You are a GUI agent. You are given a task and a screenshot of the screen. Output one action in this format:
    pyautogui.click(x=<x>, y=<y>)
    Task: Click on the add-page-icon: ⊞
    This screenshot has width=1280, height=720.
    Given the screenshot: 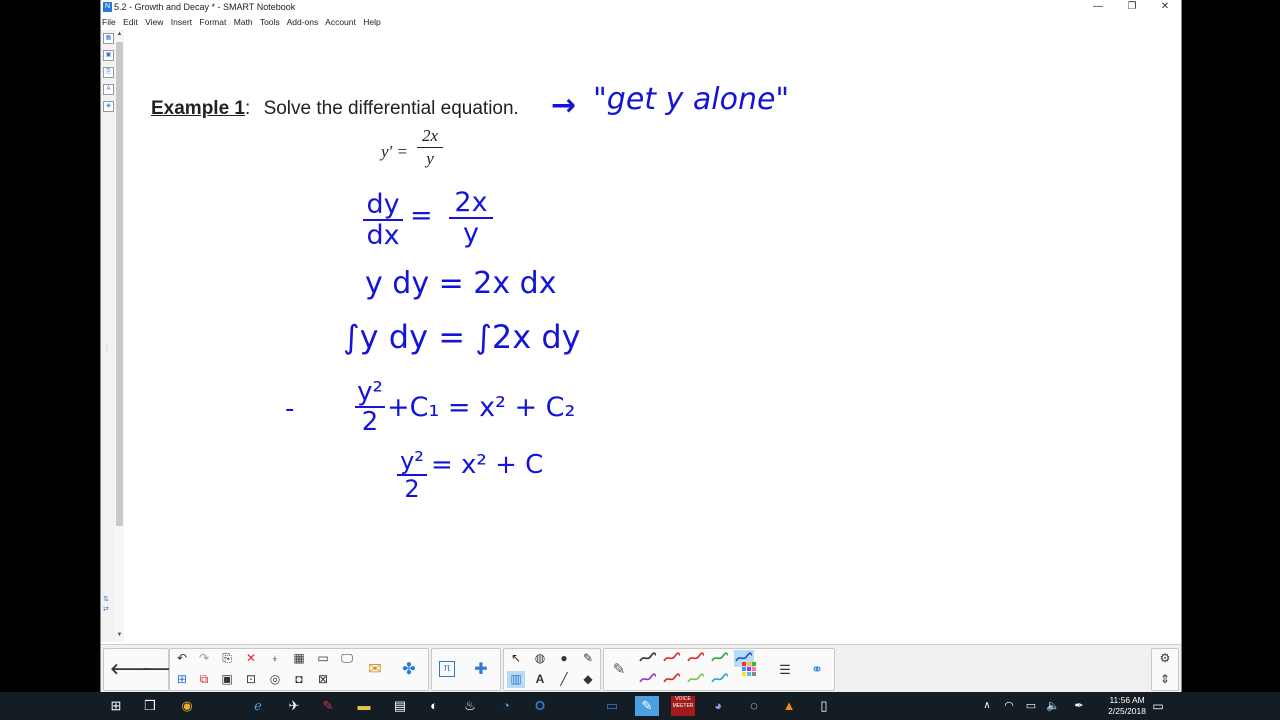 What is the action you would take?
    pyautogui.click(x=182, y=679)
    